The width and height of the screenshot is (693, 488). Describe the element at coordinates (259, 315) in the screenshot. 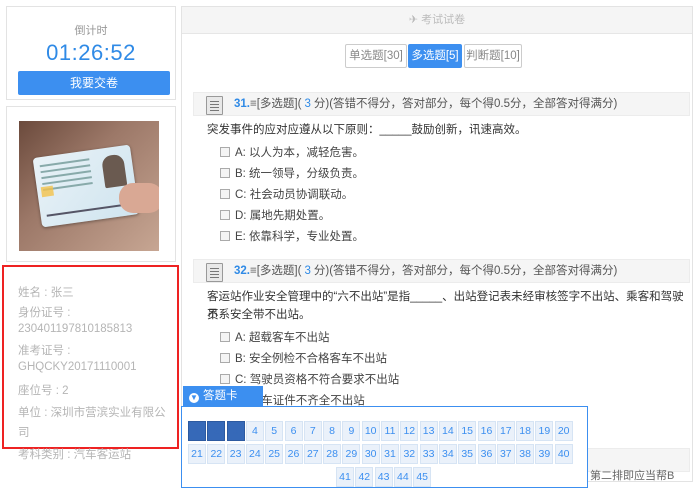

I see `question-32-stem-line-2: 不系安全带不出站。` at that location.